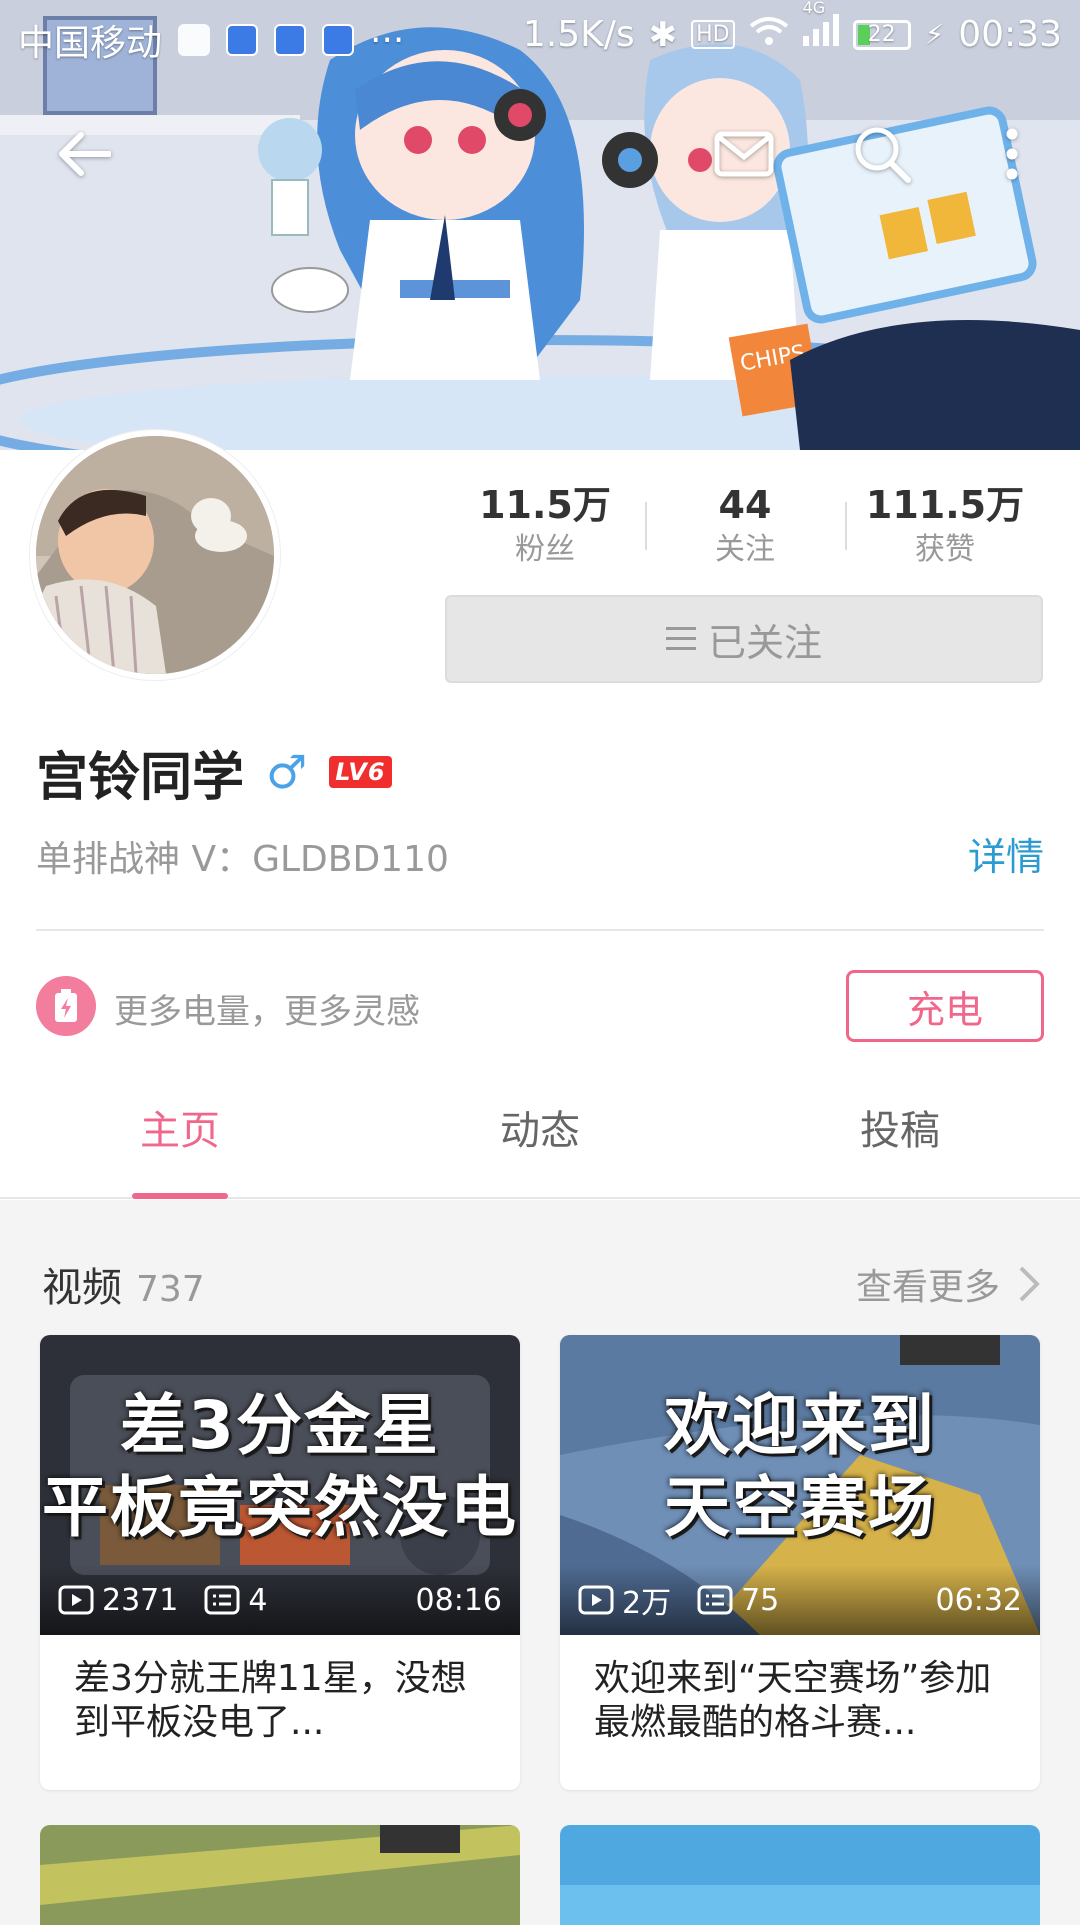 The height and width of the screenshot is (1925, 1080). I want to click on likes-stat: 111.5万 获赞, so click(945, 530).